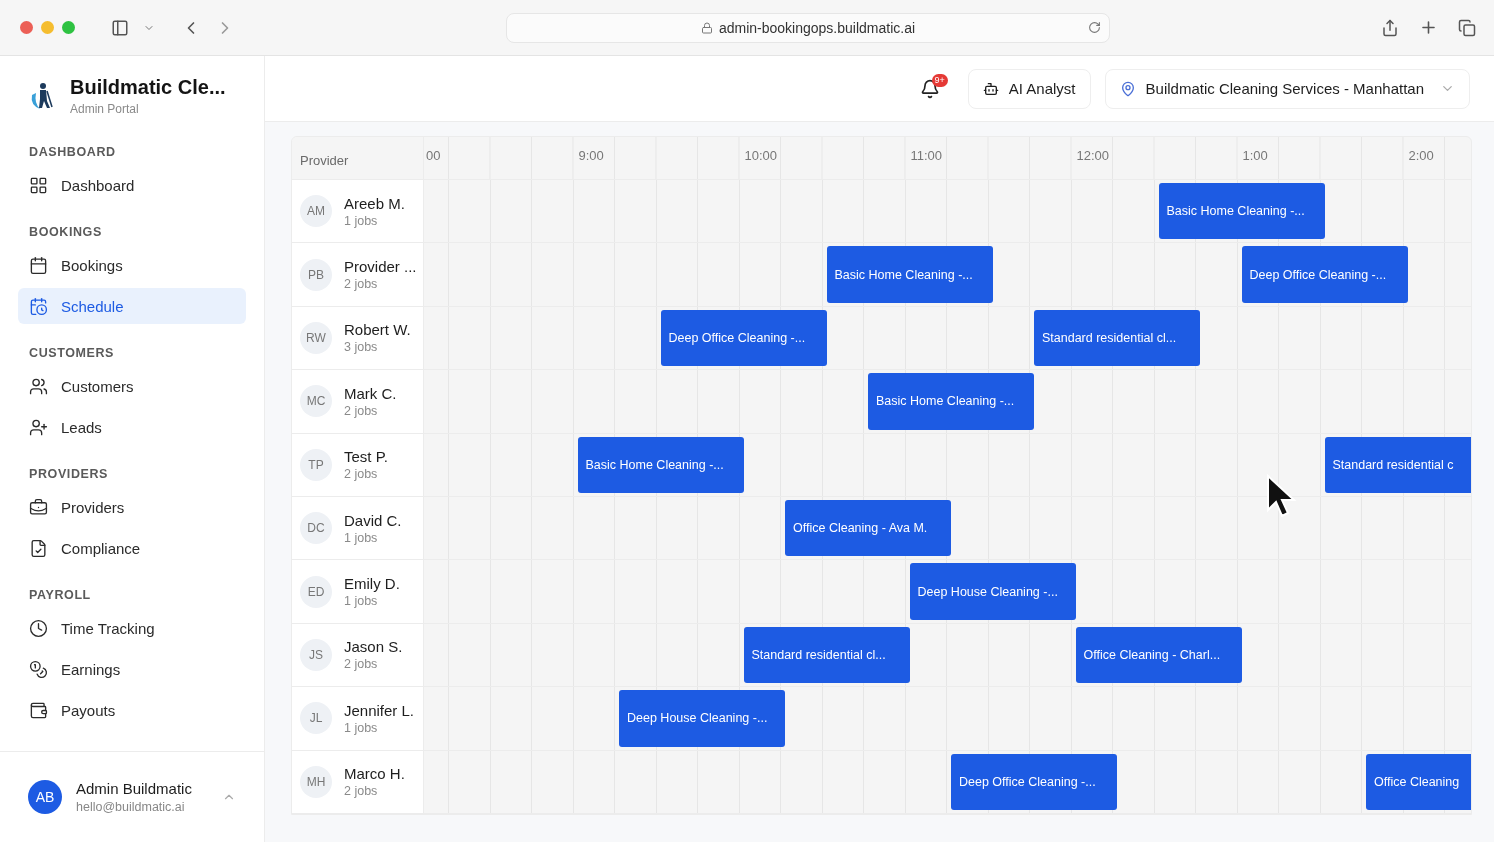 The height and width of the screenshot is (842, 1494). I want to click on user-email: hello@buildmatic.ai, so click(131, 807).